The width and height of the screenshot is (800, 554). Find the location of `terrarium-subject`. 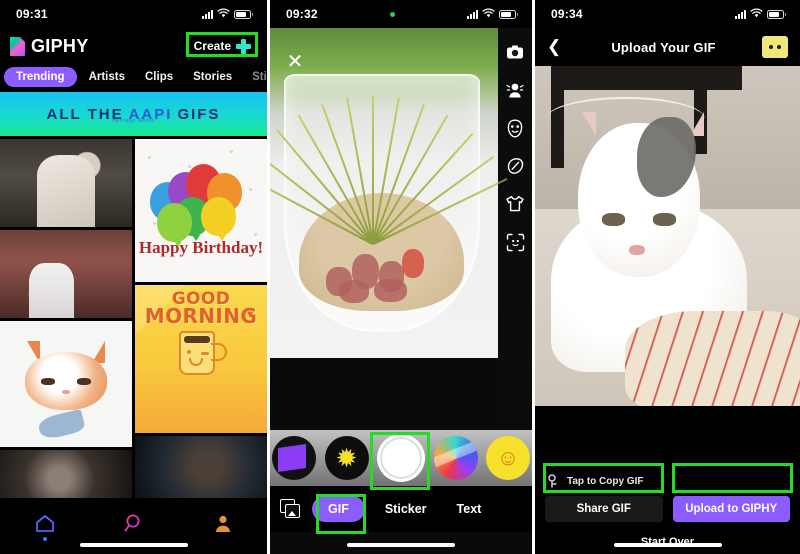

terrarium-subject is located at coordinates (389, 203).